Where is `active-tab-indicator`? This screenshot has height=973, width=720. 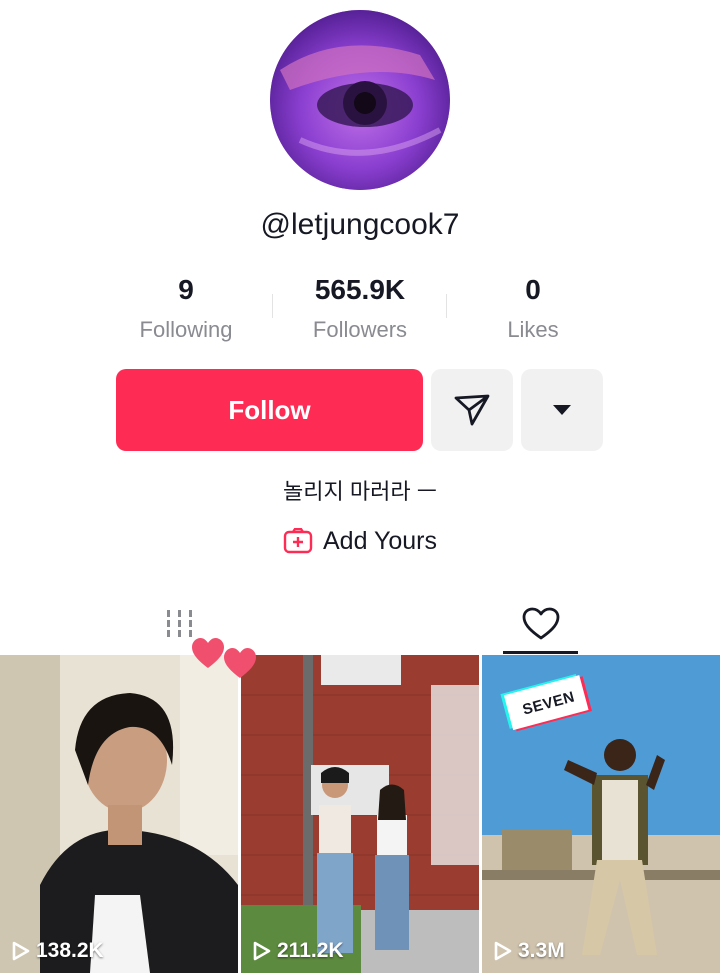
active-tab-indicator is located at coordinates (540, 652).